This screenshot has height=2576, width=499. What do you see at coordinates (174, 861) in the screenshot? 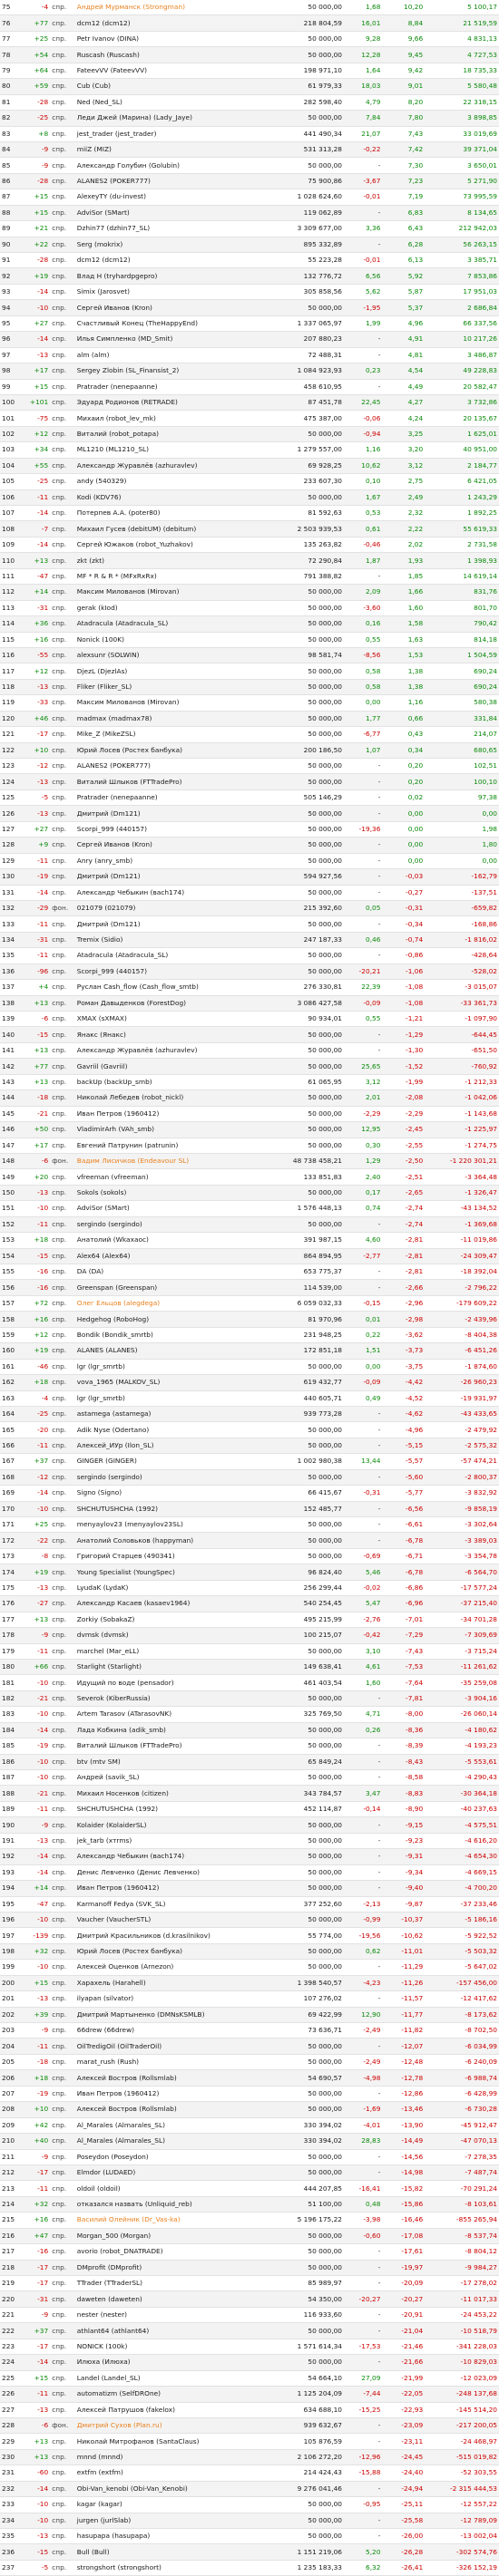
I see `participant-link: Anry (anry_smb)` at bounding box center [174, 861].